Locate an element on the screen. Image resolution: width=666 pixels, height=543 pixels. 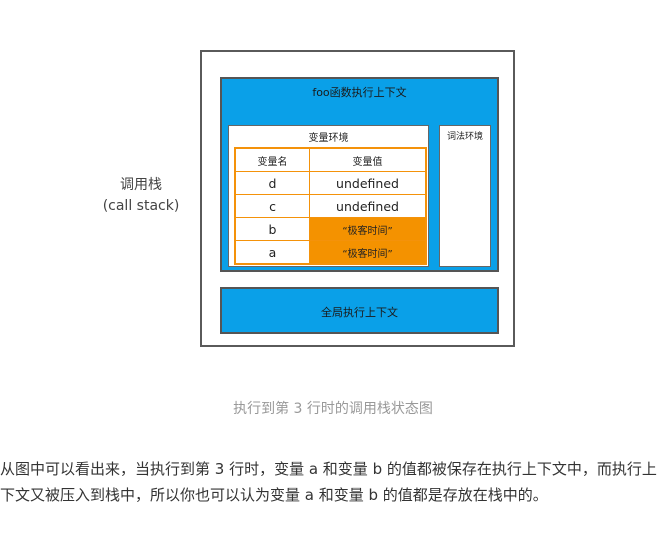
header-var-value: 变量值 is located at coordinates (368, 159).